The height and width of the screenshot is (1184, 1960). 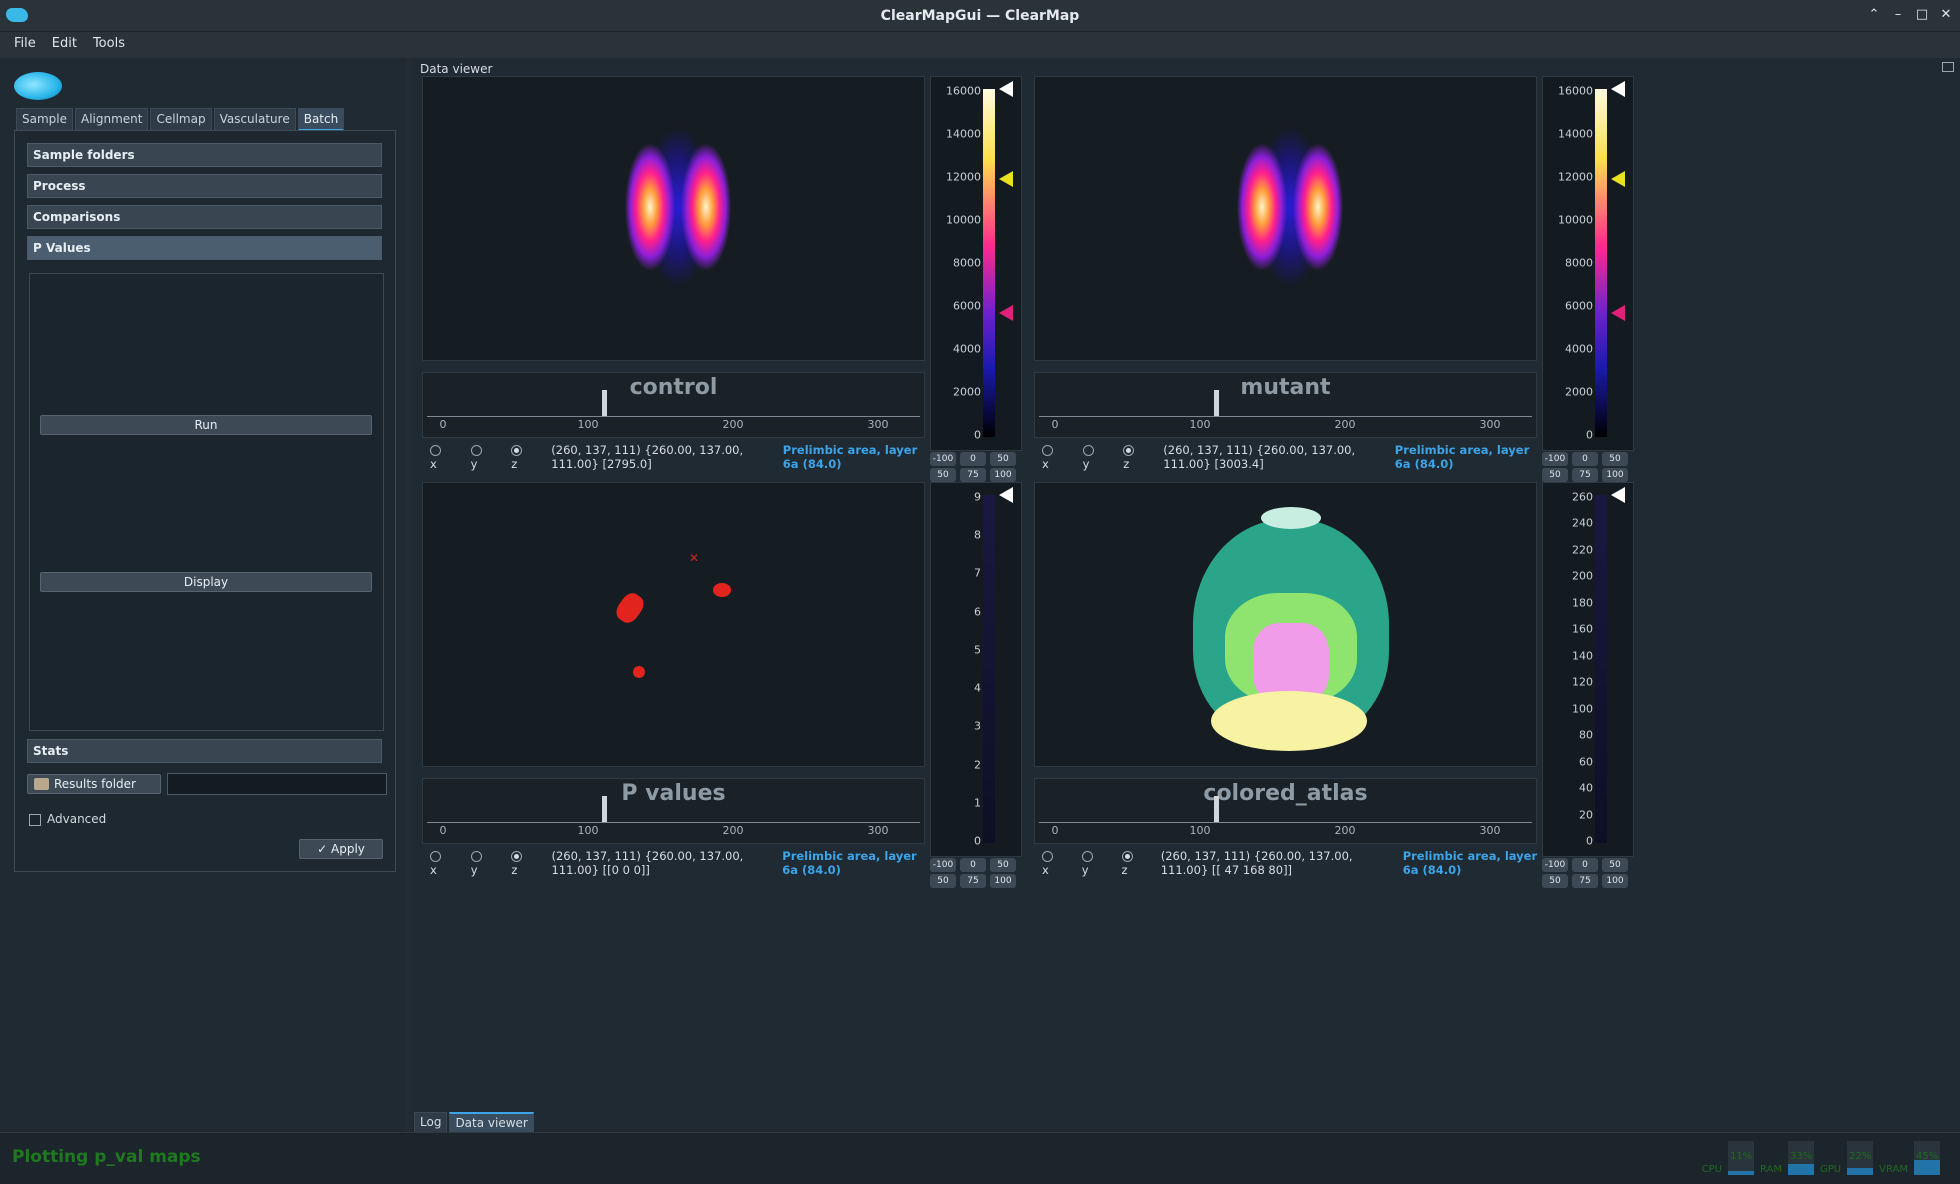 What do you see at coordinates (204, 186) in the screenshot?
I see `section-process: Process` at bounding box center [204, 186].